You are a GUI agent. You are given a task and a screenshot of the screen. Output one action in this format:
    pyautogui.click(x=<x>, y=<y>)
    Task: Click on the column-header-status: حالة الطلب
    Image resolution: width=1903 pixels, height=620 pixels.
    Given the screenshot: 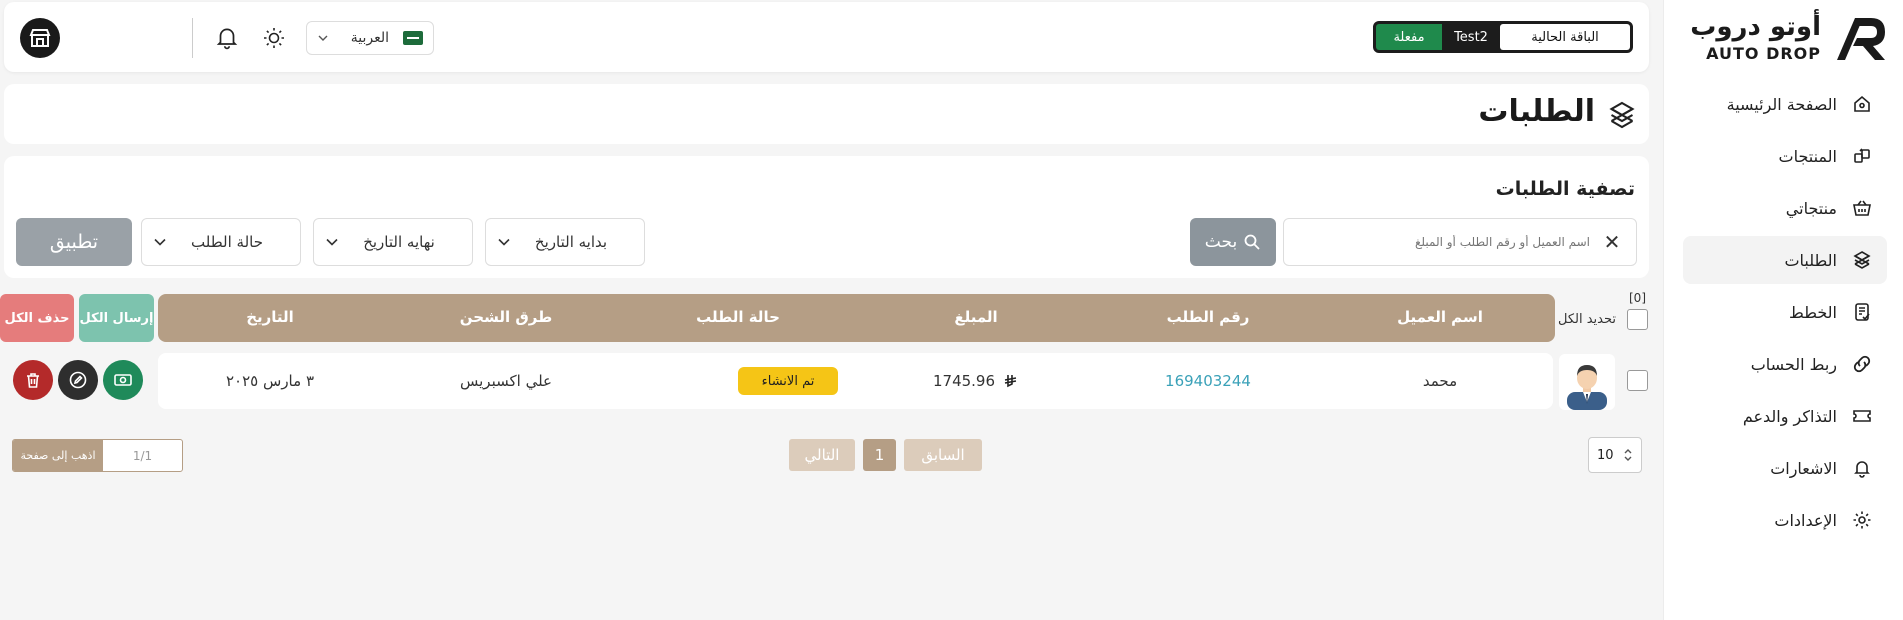 What is the action you would take?
    pyautogui.click(x=738, y=317)
    